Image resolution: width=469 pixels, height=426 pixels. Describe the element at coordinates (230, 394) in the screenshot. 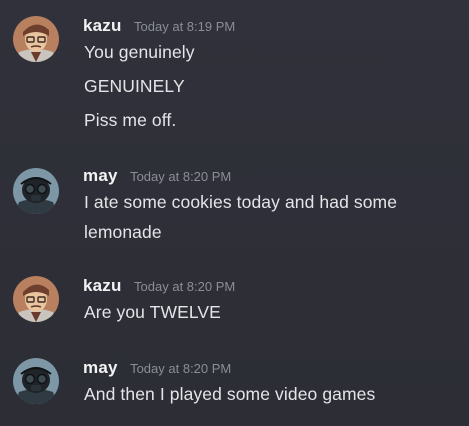

I see `message-text: And then I played some video games` at that location.